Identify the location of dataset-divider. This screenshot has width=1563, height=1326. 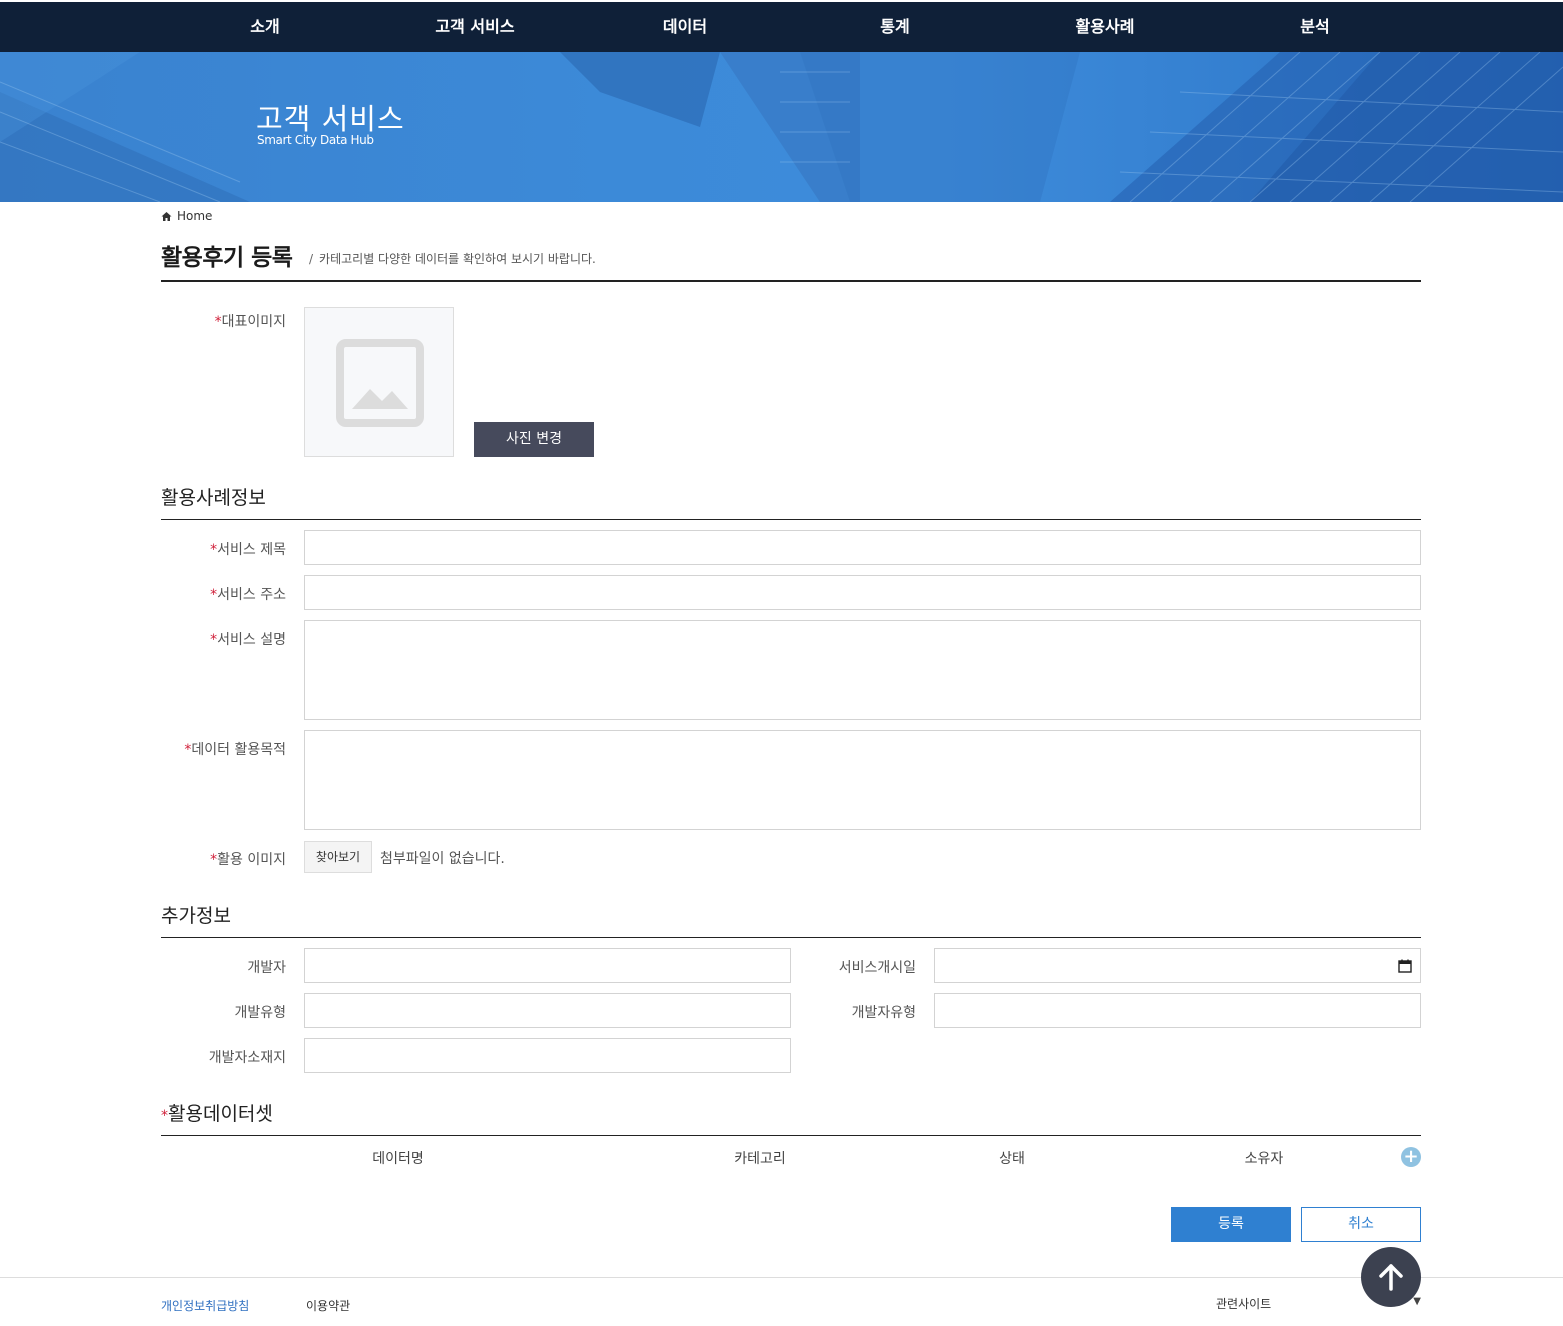
(791, 1135).